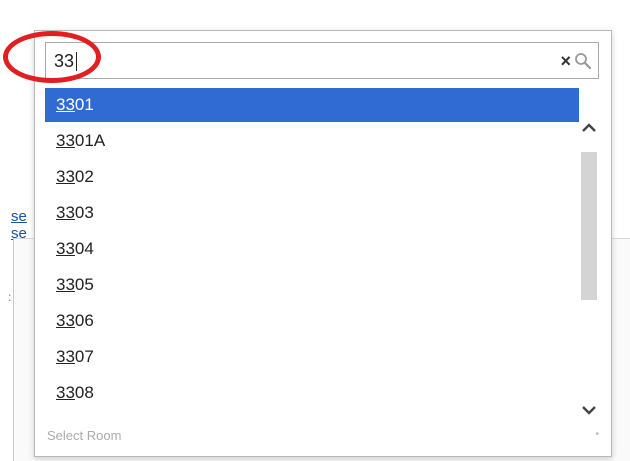  What do you see at coordinates (84, 320) in the screenshot?
I see `option-rest-text: 06` at bounding box center [84, 320].